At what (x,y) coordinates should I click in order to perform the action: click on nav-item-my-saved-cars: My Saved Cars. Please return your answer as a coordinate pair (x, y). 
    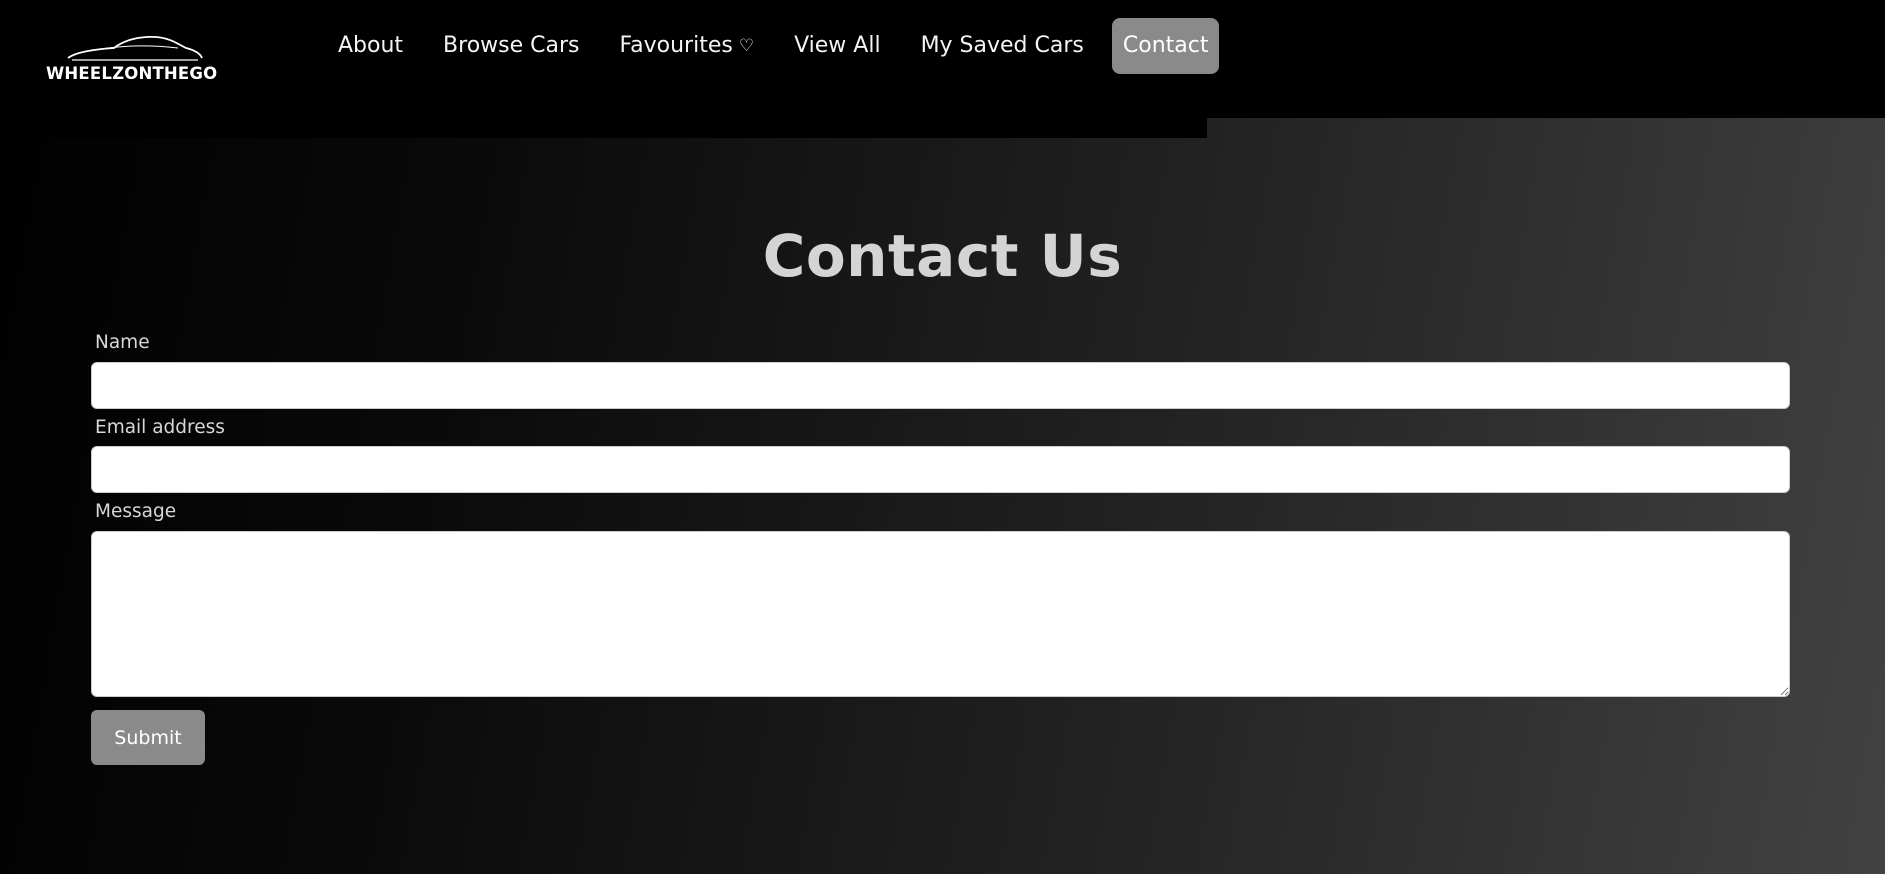
    Looking at the image, I should click on (1002, 46).